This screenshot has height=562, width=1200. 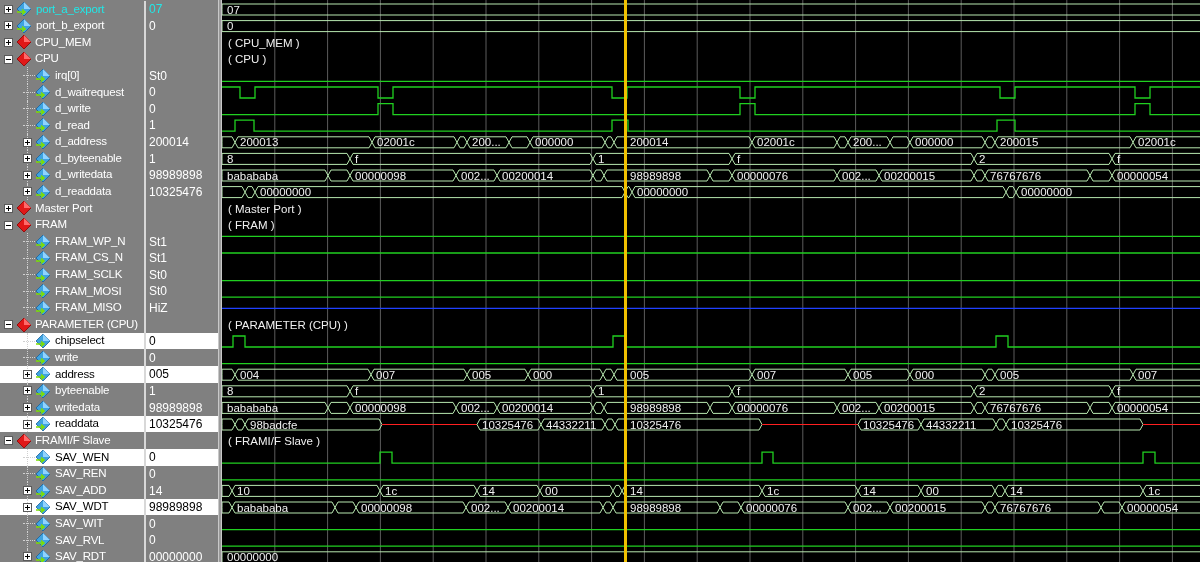 What do you see at coordinates (109, 457) in the screenshot?
I see `signal-row: SAV_WEN 0` at bounding box center [109, 457].